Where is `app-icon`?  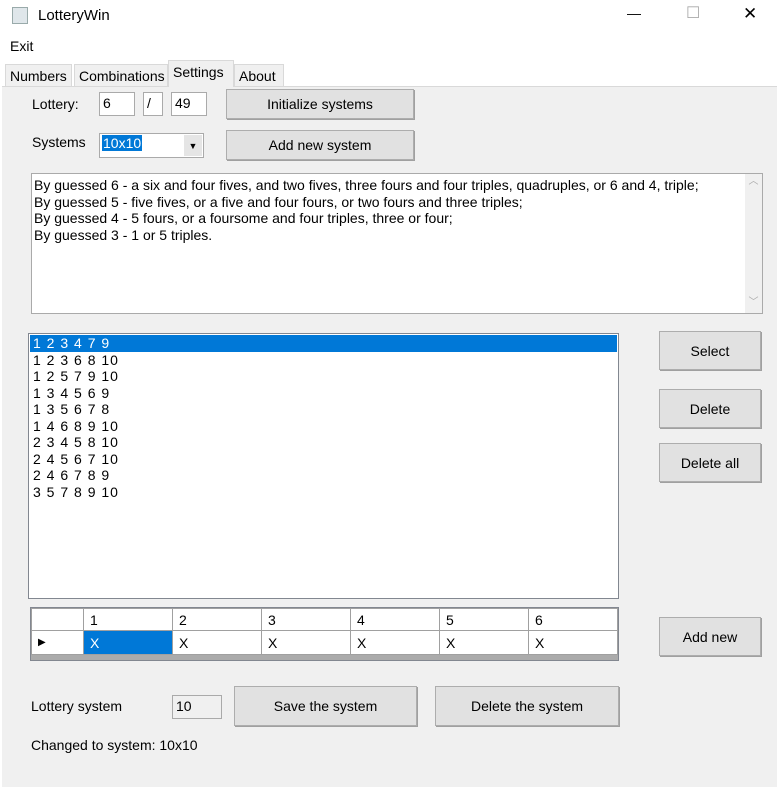 app-icon is located at coordinates (20, 15).